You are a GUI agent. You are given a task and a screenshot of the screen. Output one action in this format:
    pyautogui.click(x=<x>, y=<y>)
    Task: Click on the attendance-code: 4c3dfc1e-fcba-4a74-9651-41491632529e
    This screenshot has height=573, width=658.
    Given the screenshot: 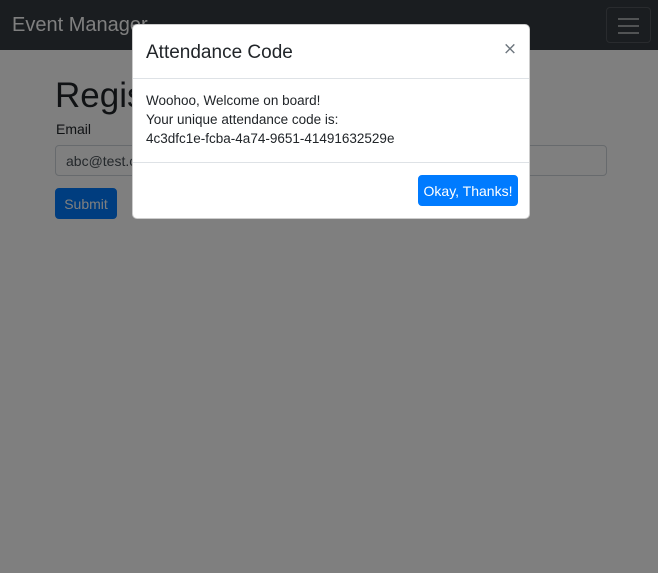 What is the action you would take?
    pyautogui.click(x=270, y=138)
    